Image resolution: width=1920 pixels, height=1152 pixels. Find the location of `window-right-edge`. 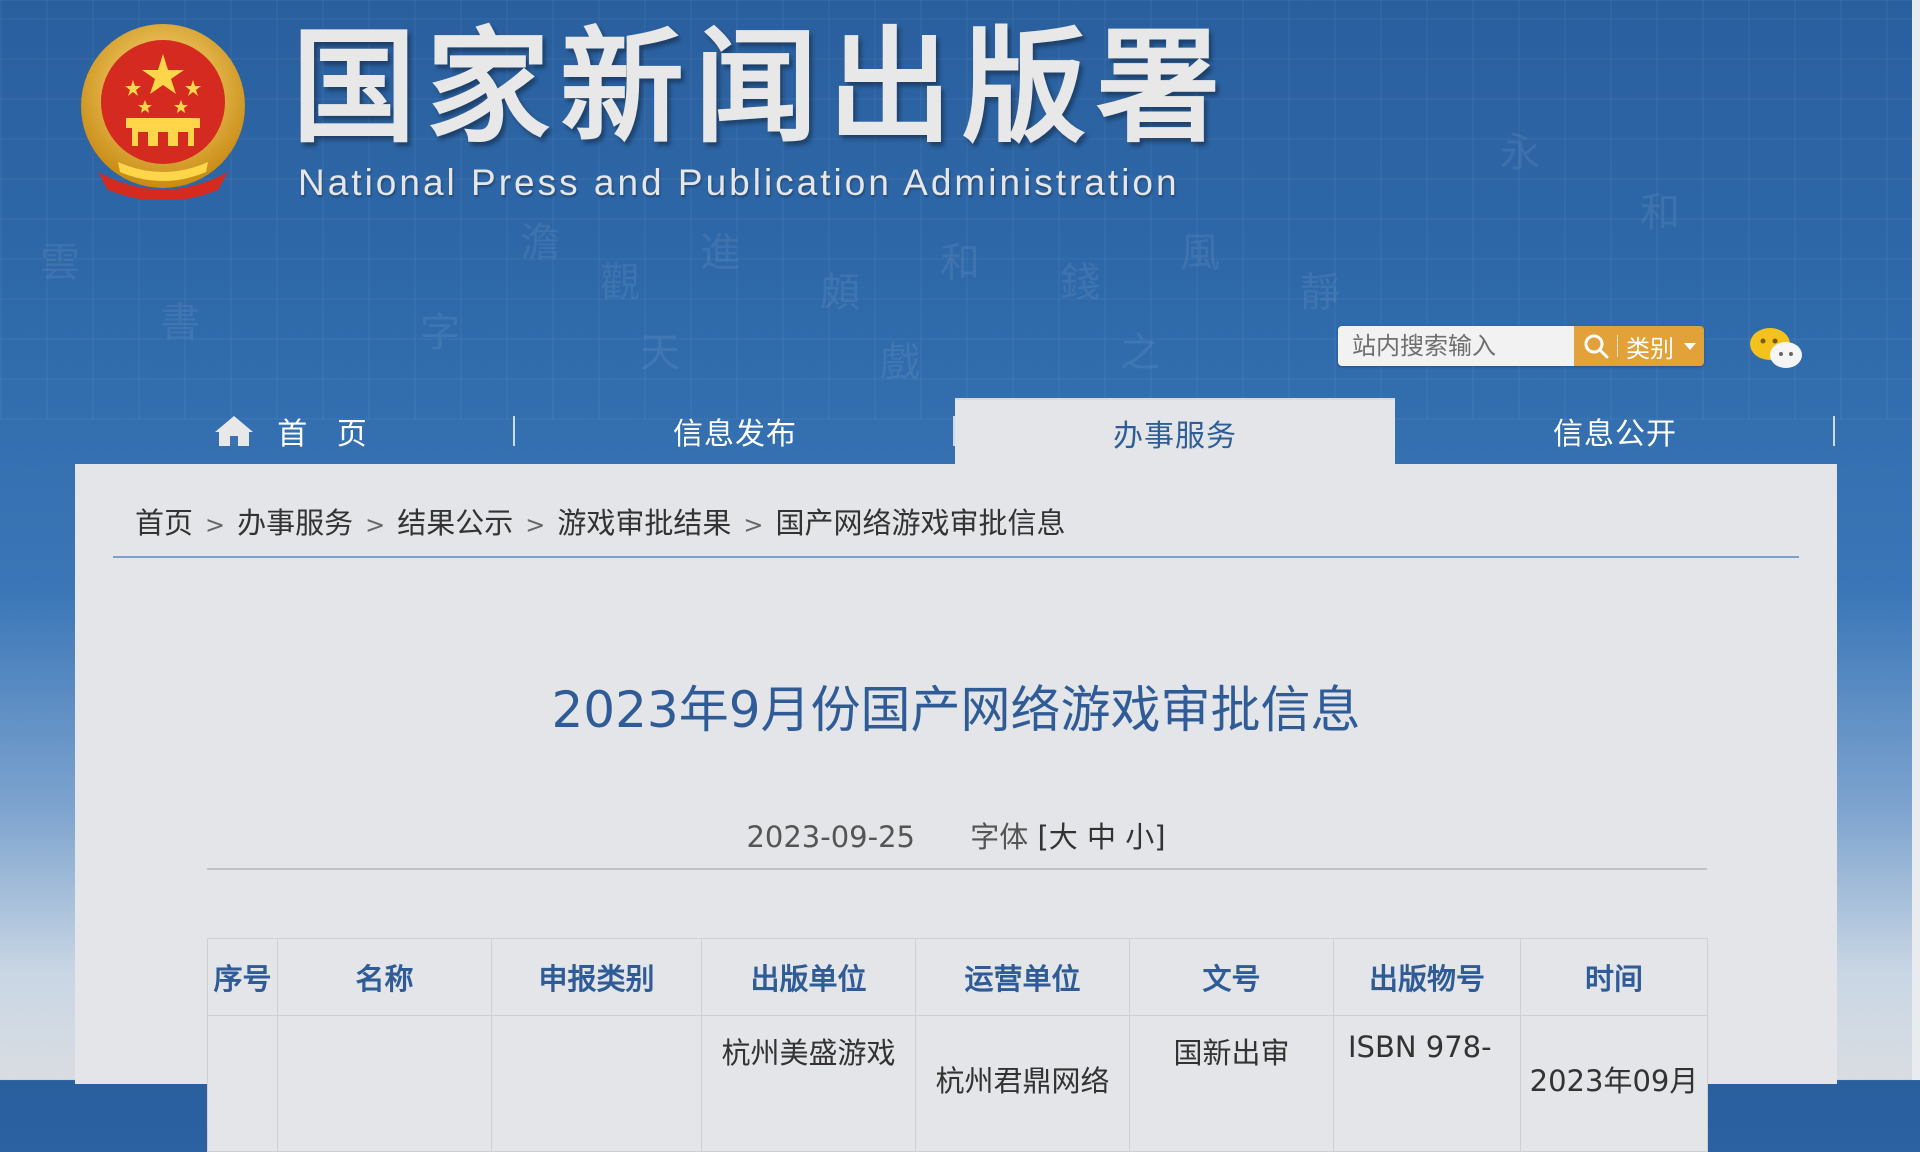

window-right-edge is located at coordinates (1916, 540).